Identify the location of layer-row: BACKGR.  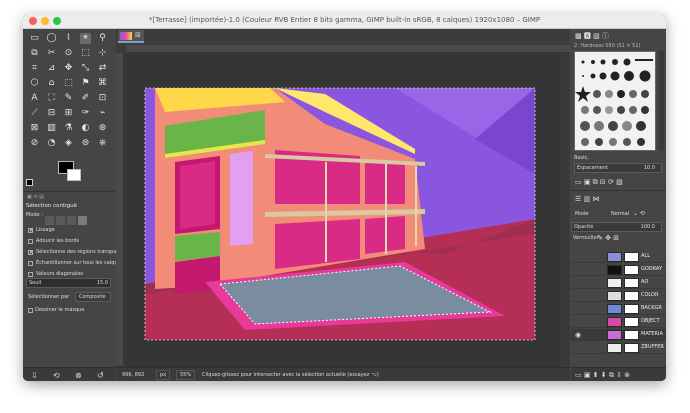
(618, 309).